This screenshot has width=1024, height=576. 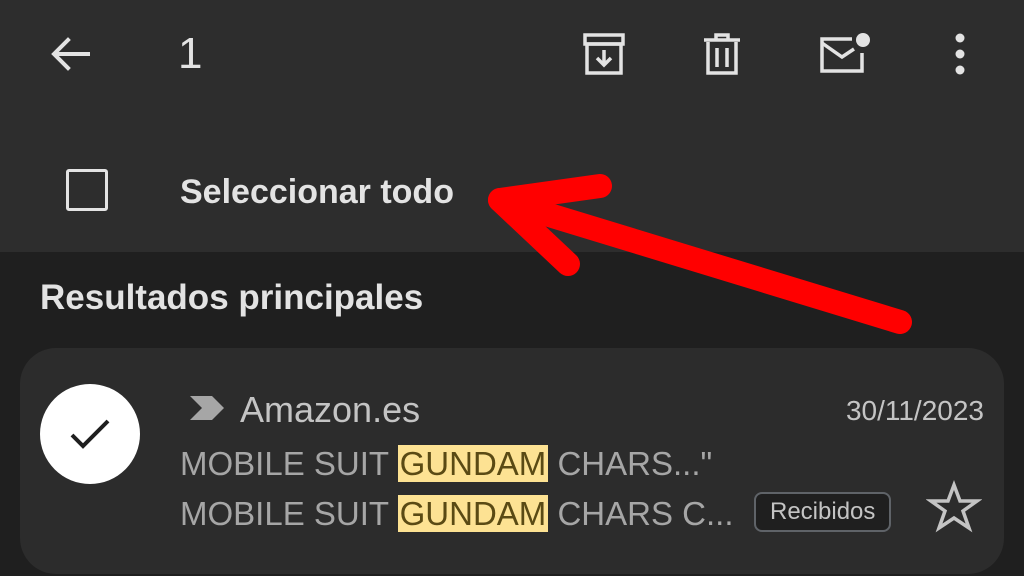 I want to click on trash-icon, so click(x=722, y=54).